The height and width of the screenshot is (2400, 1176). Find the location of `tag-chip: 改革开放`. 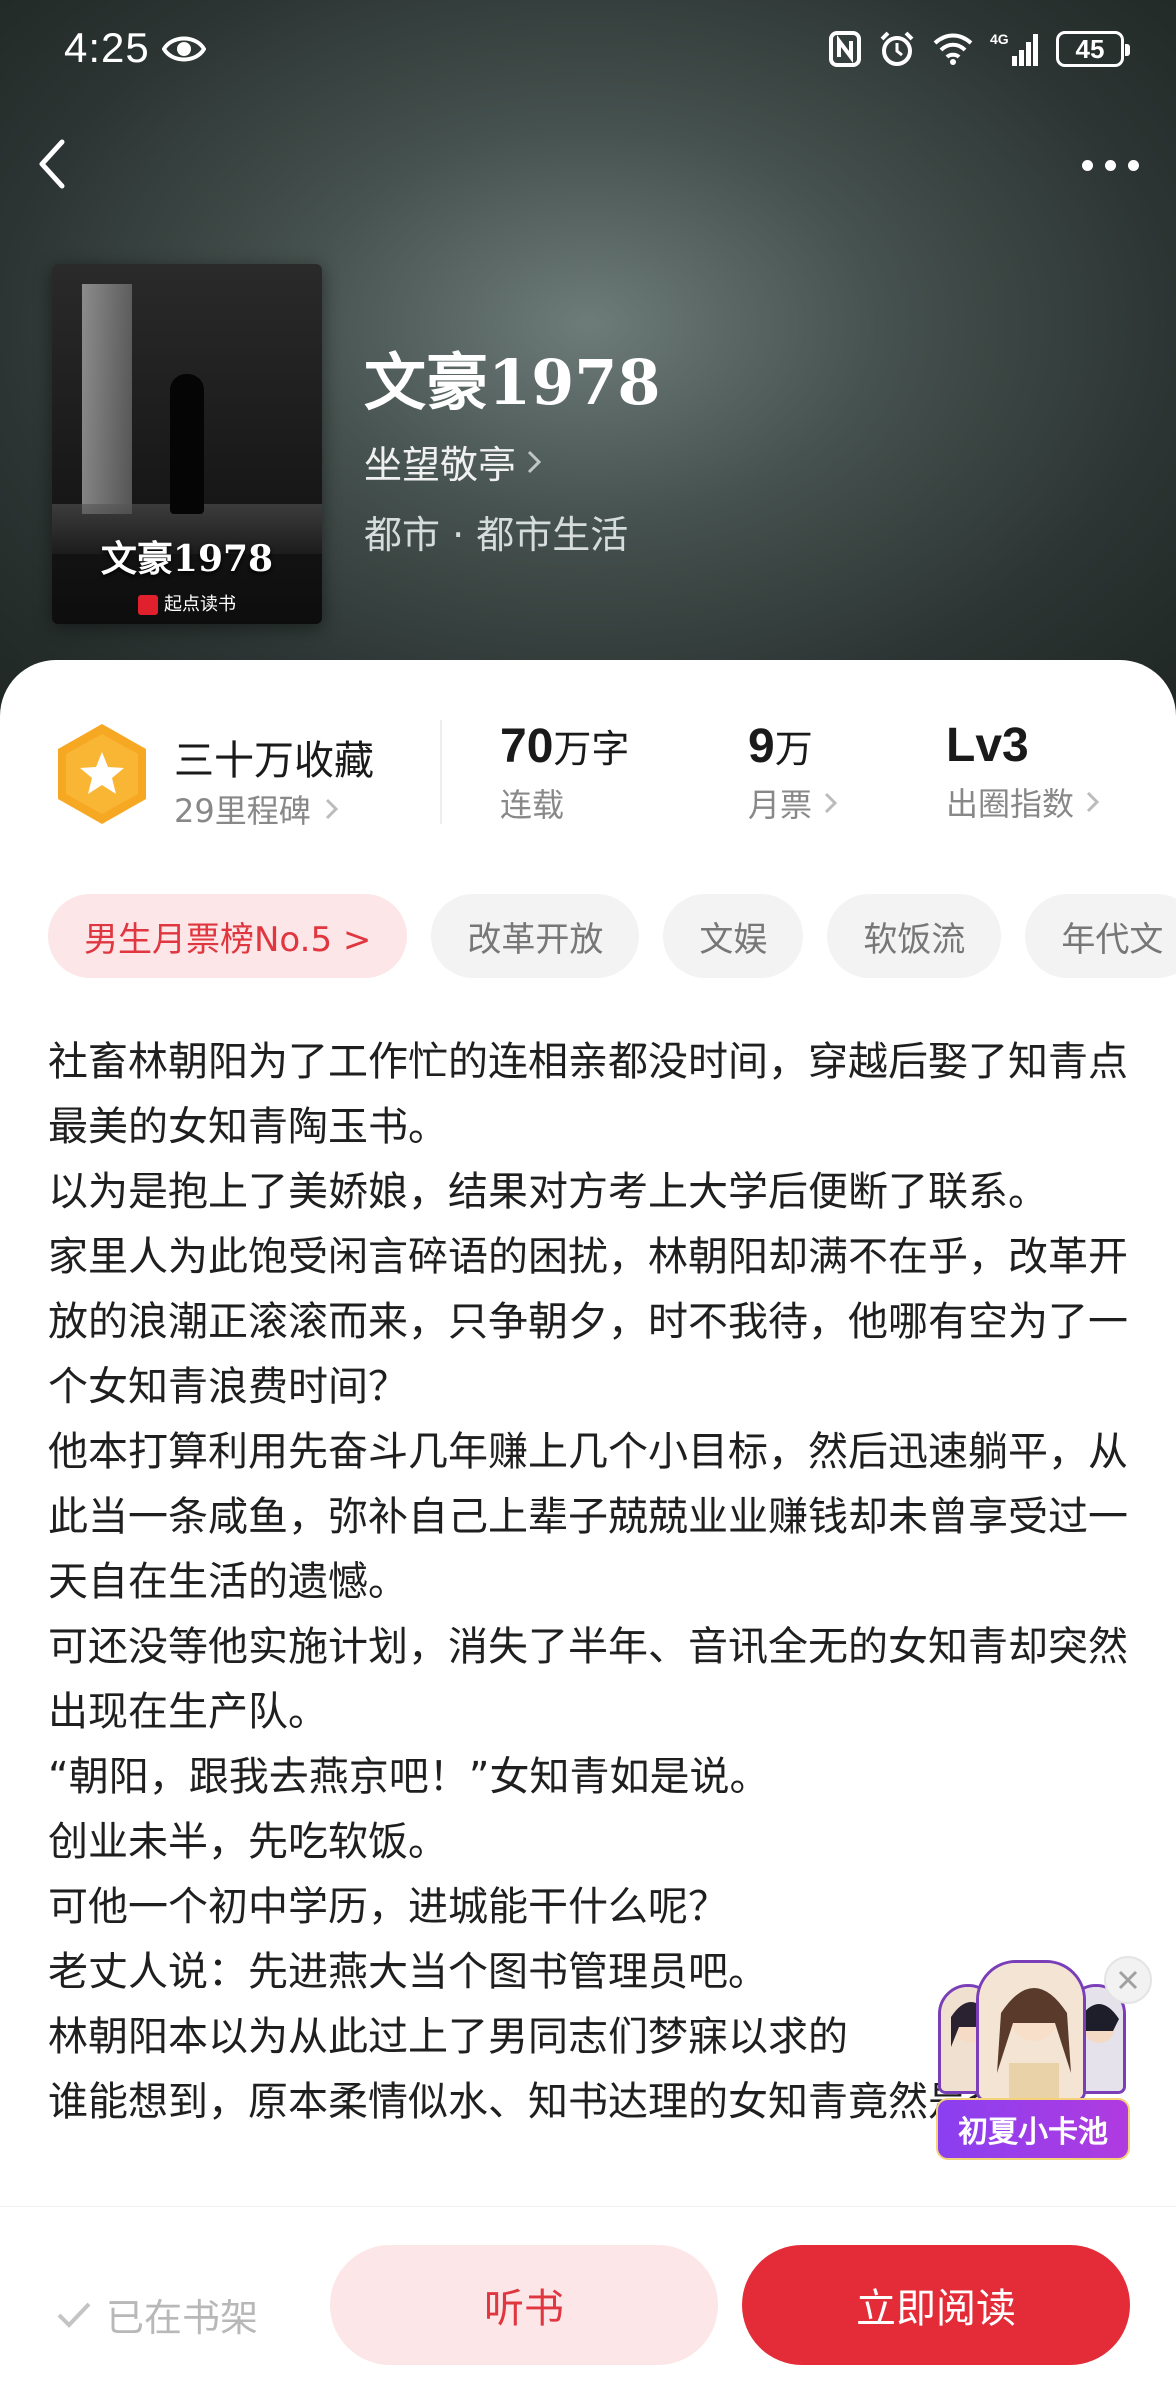

tag-chip: 改革开放 is located at coordinates (535, 936).